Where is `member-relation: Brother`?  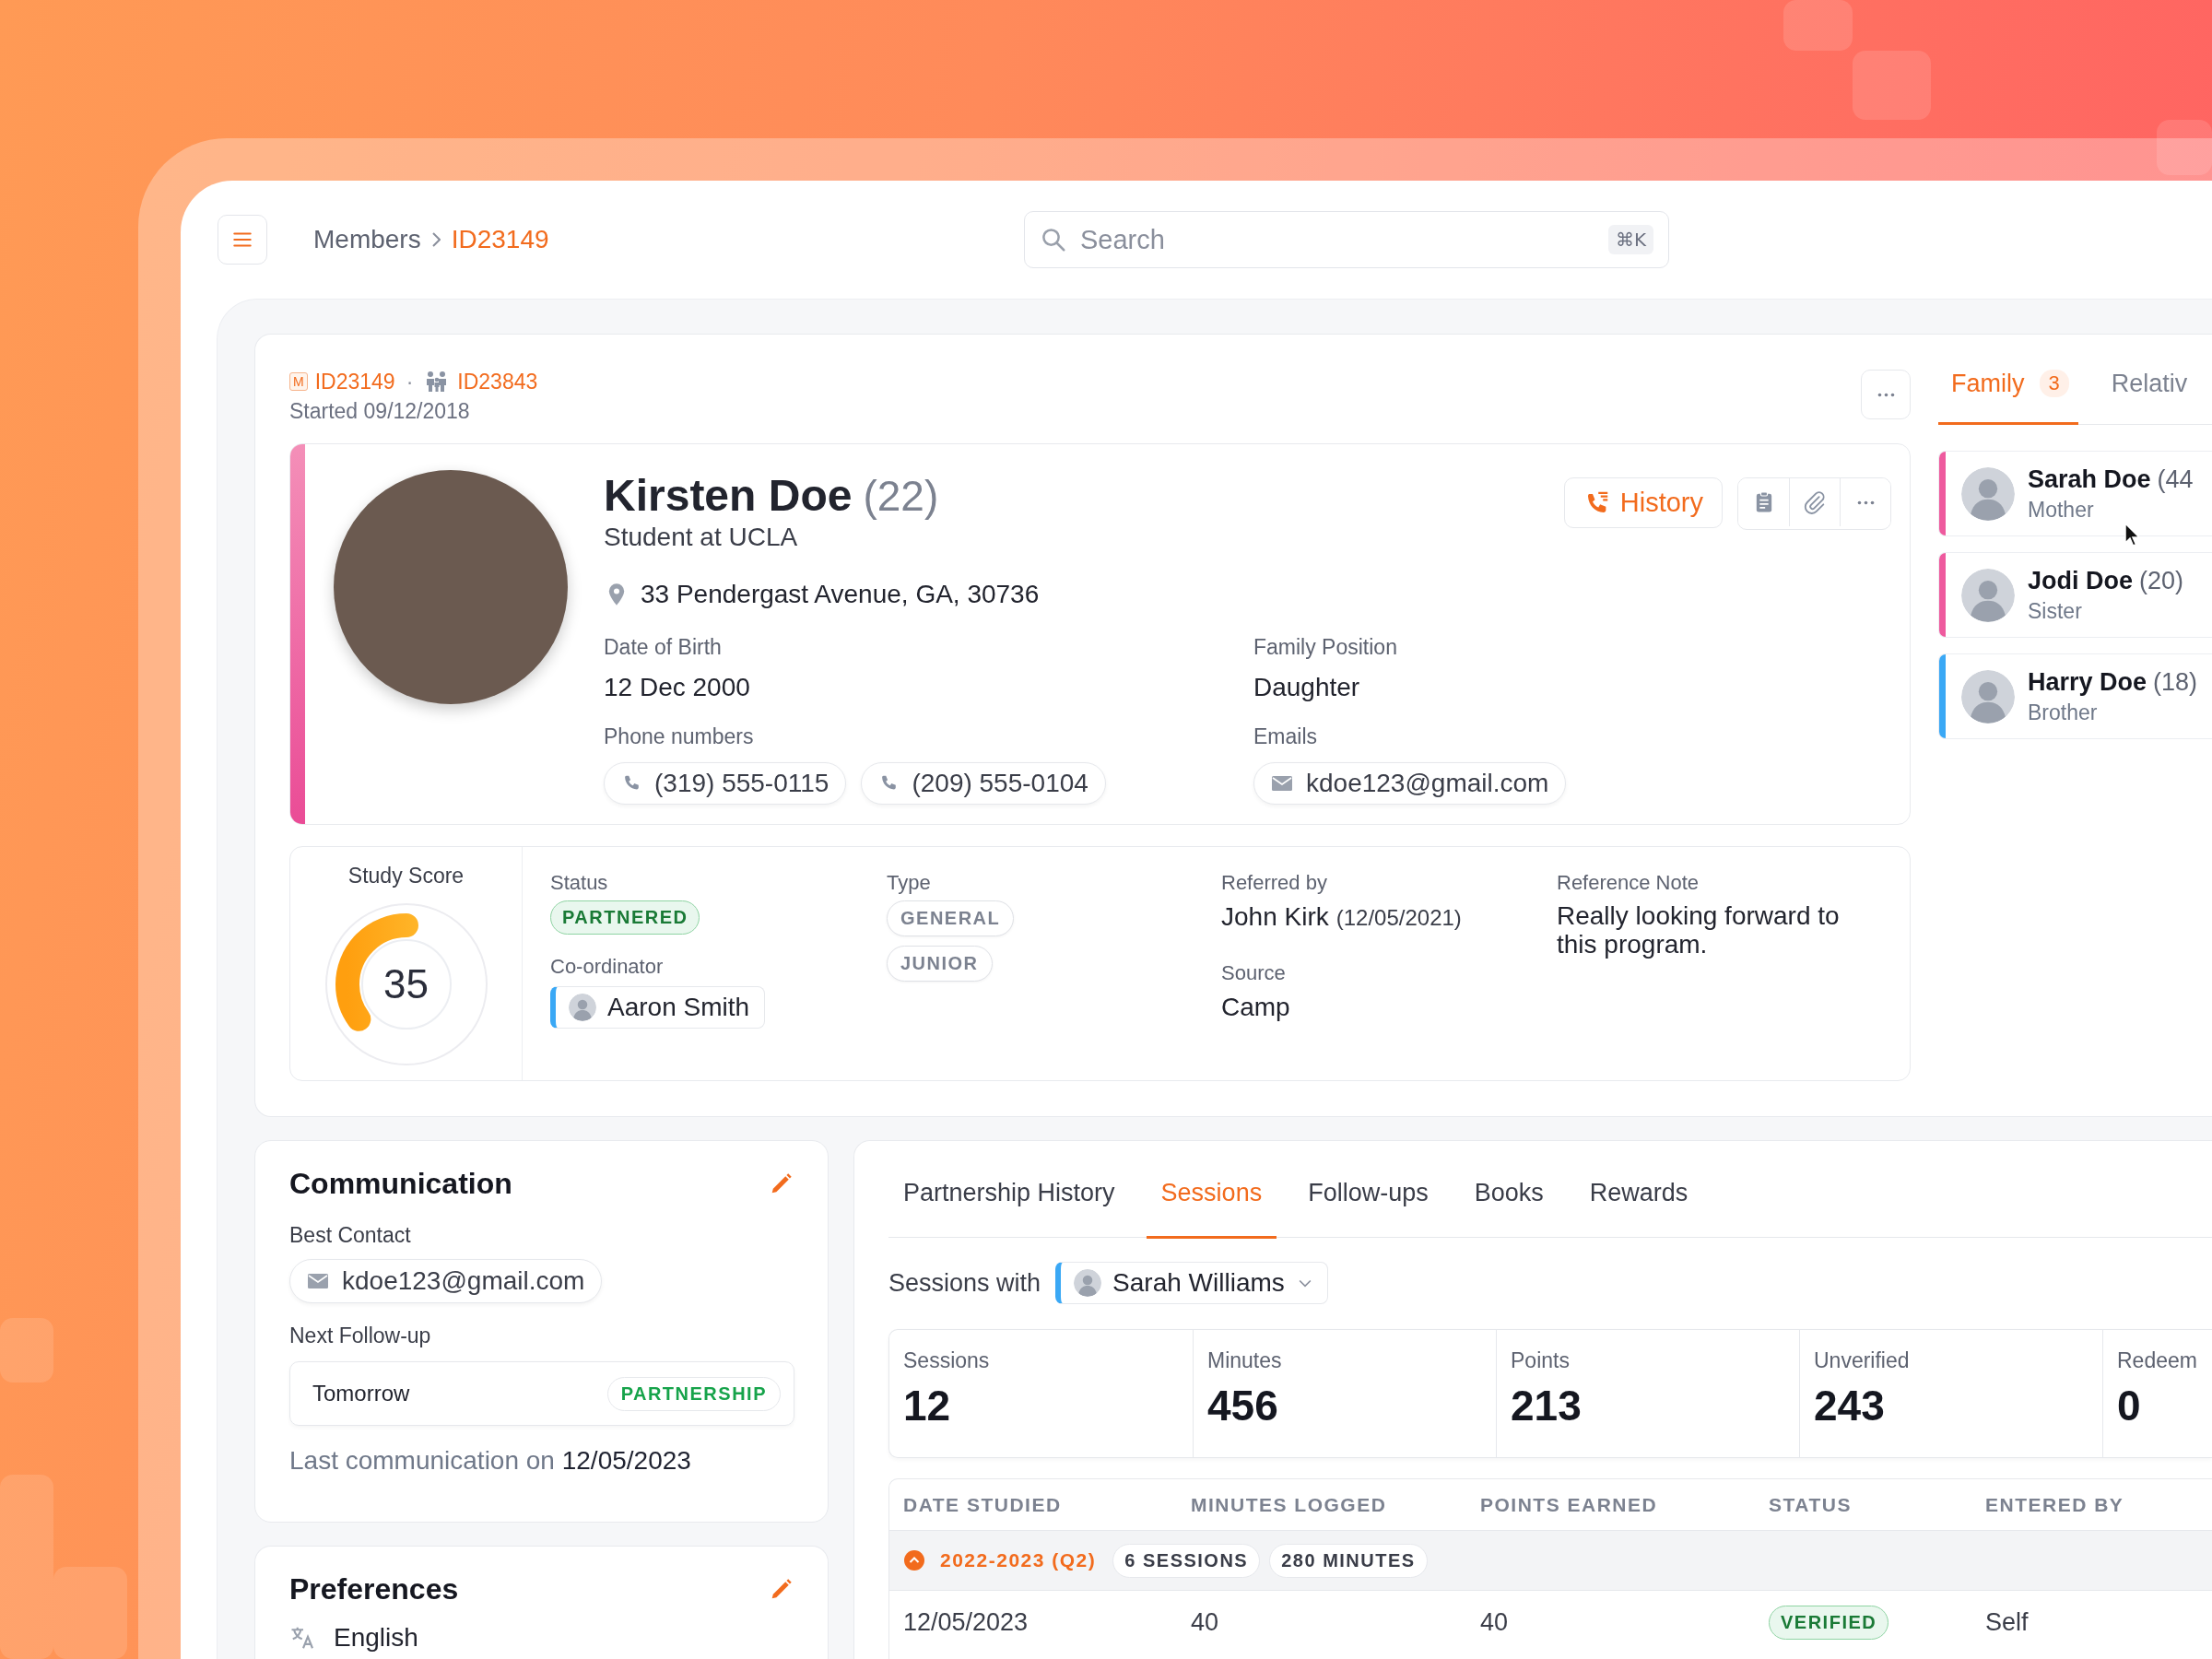
member-relation: Brother is located at coordinates (2063, 712).